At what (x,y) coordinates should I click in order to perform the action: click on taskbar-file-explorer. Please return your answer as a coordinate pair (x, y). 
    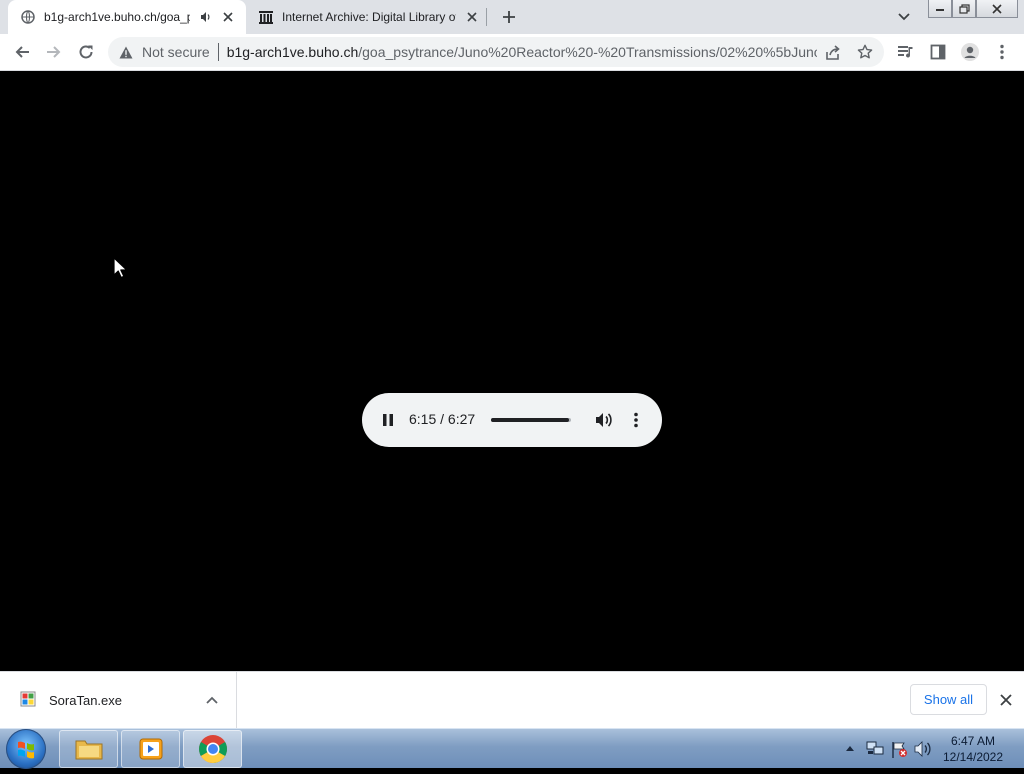
    Looking at the image, I should click on (88, 749).